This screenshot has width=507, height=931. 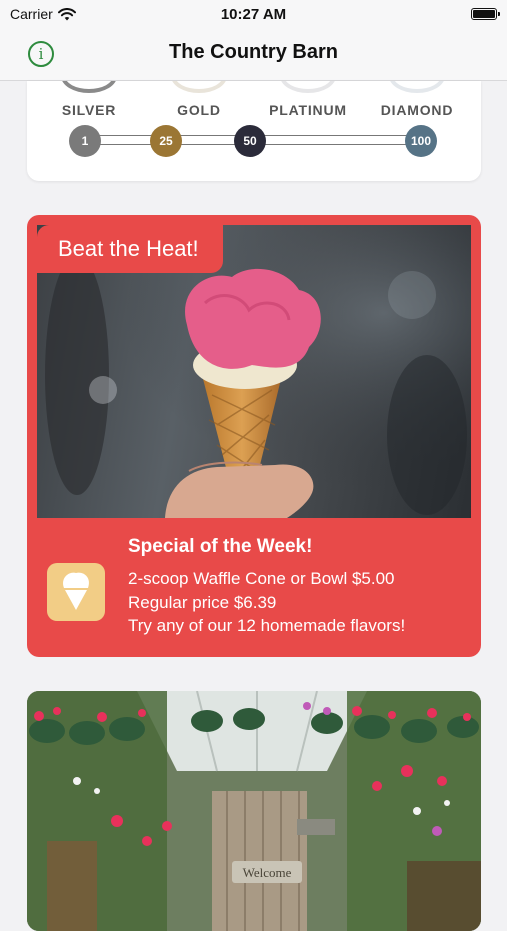 I want to click on promo-icon-tile, so click(x=76, y=592).